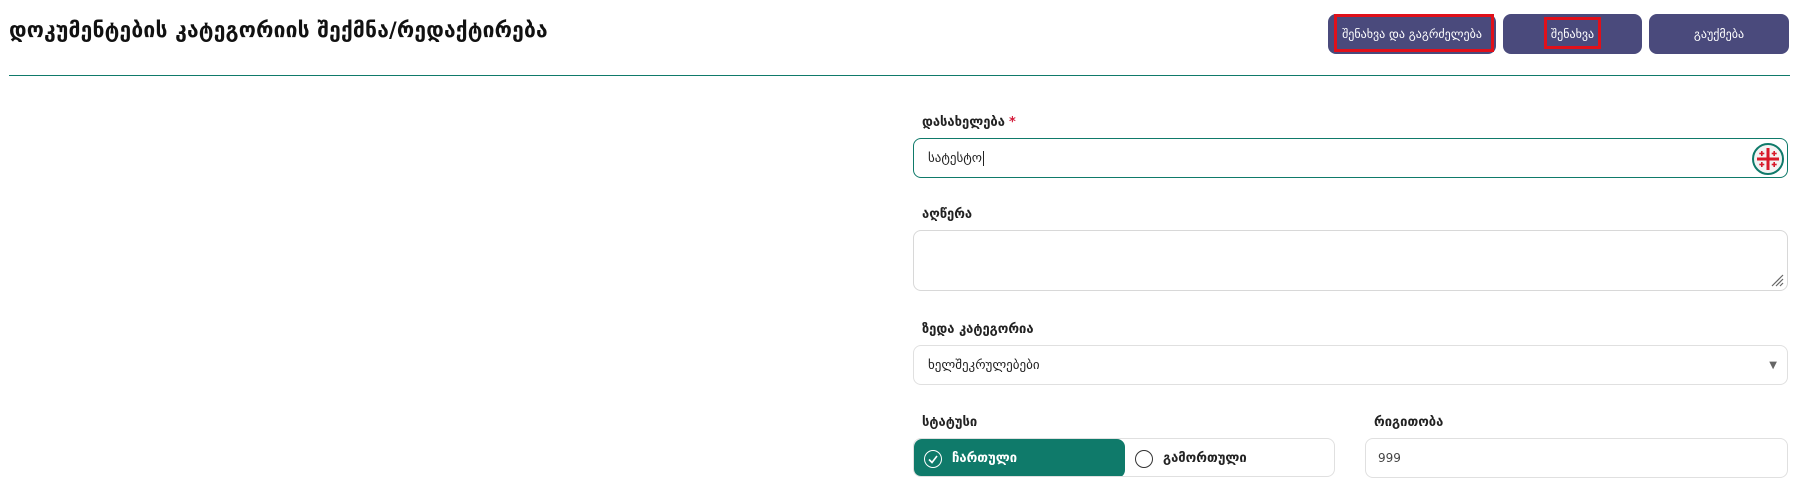  Describe the element at coordinates (1719, 34) in the screenshot. I see `cancel-button: გაუქმება` at that location.